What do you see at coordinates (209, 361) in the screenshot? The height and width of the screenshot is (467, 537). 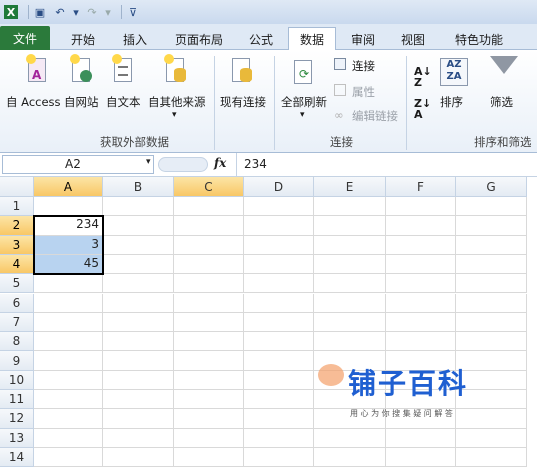 I see `cell-c9` at bounding box center [209, 361].